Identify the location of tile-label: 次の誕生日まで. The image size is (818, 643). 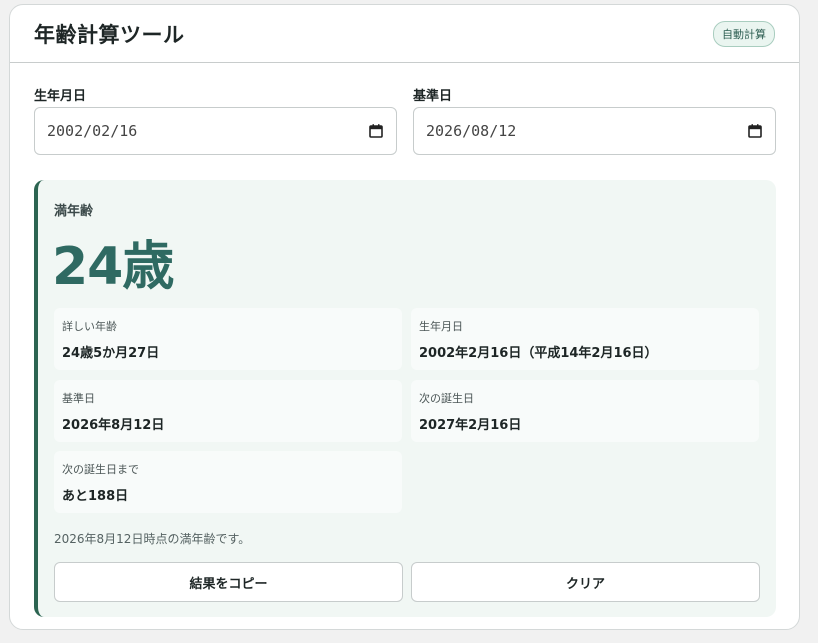
(100, 469).